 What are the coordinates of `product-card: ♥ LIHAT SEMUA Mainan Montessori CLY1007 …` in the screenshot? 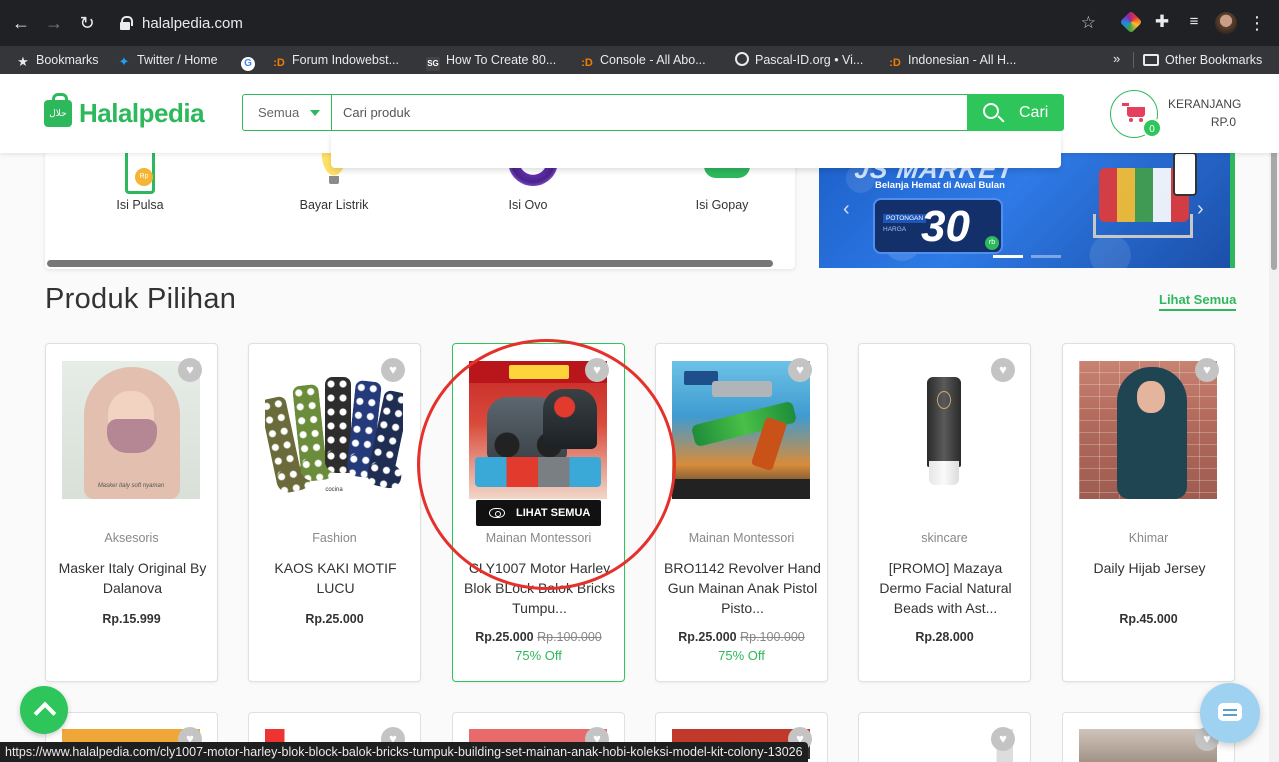 It's located at (538, 512).